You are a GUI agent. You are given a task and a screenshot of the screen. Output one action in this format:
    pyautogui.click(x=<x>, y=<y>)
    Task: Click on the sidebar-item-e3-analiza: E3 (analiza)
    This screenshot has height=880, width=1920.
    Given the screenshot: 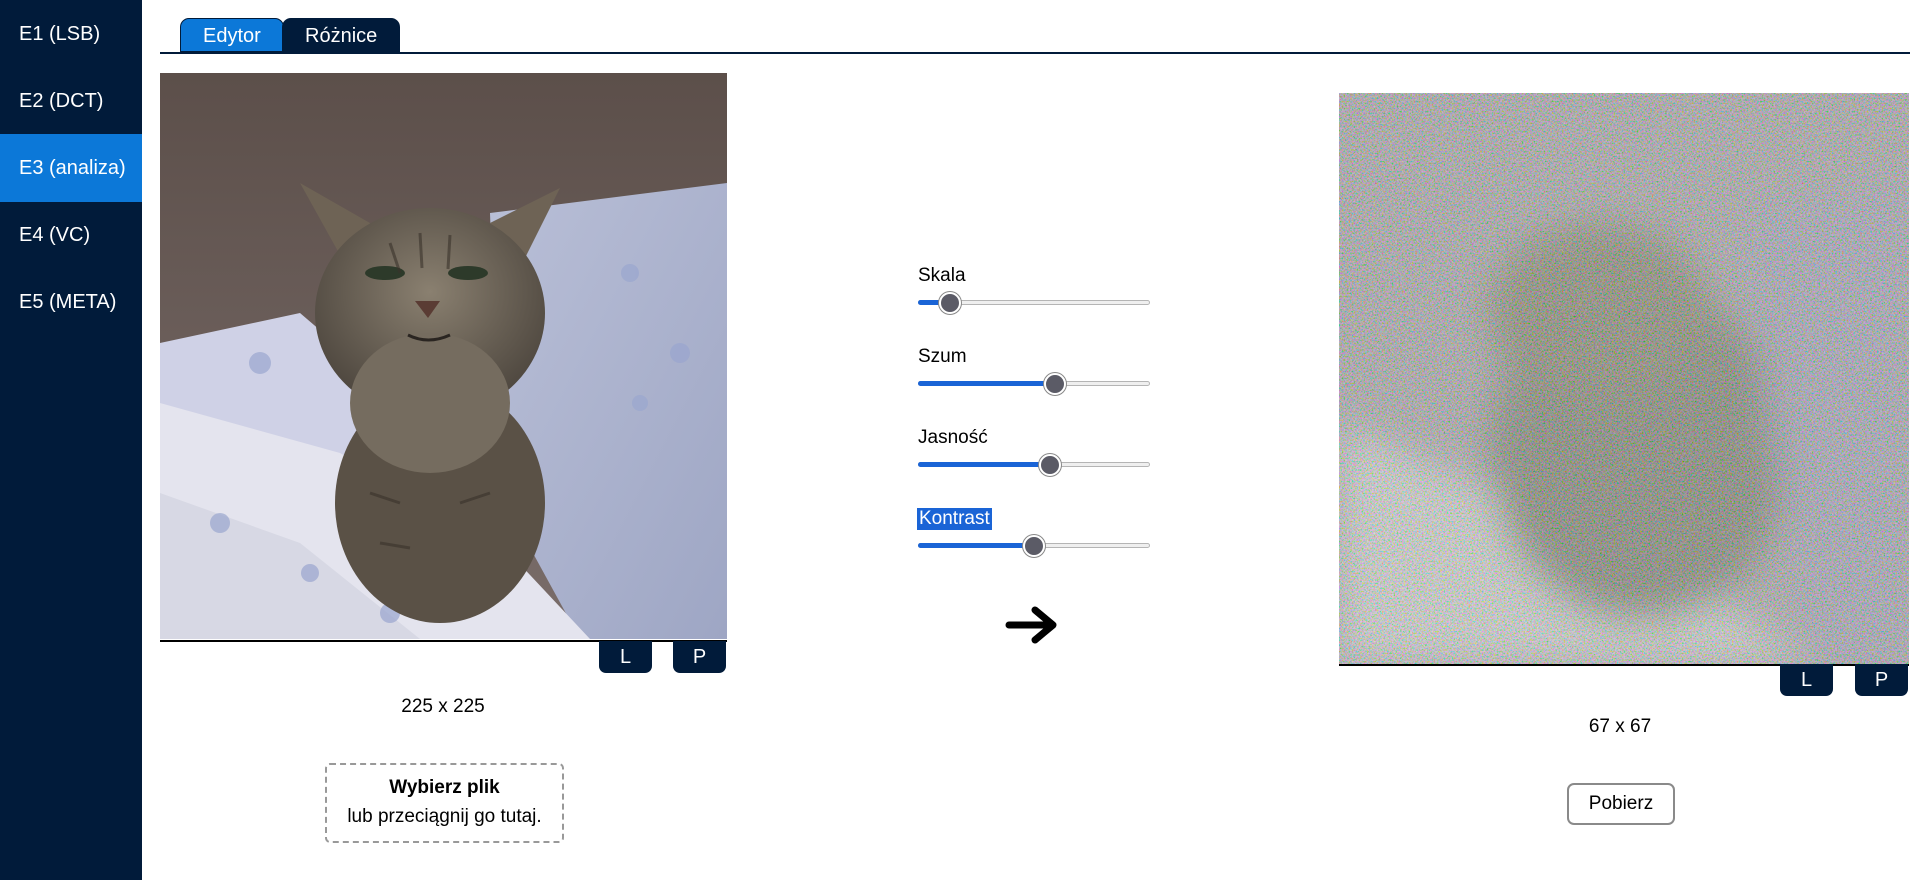 What is the action you would take?
    pyautogui.click(x=71, y=168)
    